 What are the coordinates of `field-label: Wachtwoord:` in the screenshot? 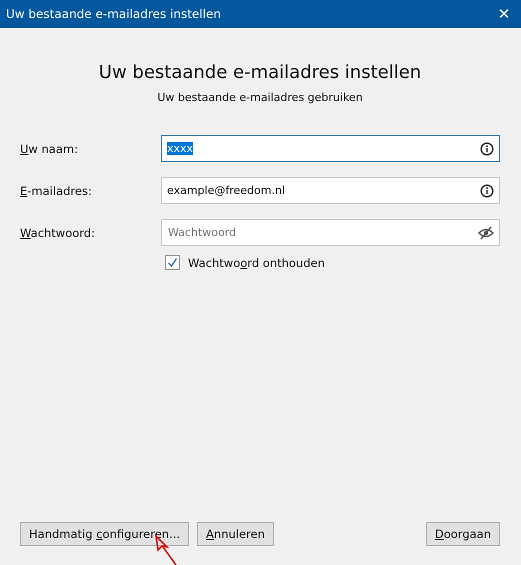 It's located at (58, 233).